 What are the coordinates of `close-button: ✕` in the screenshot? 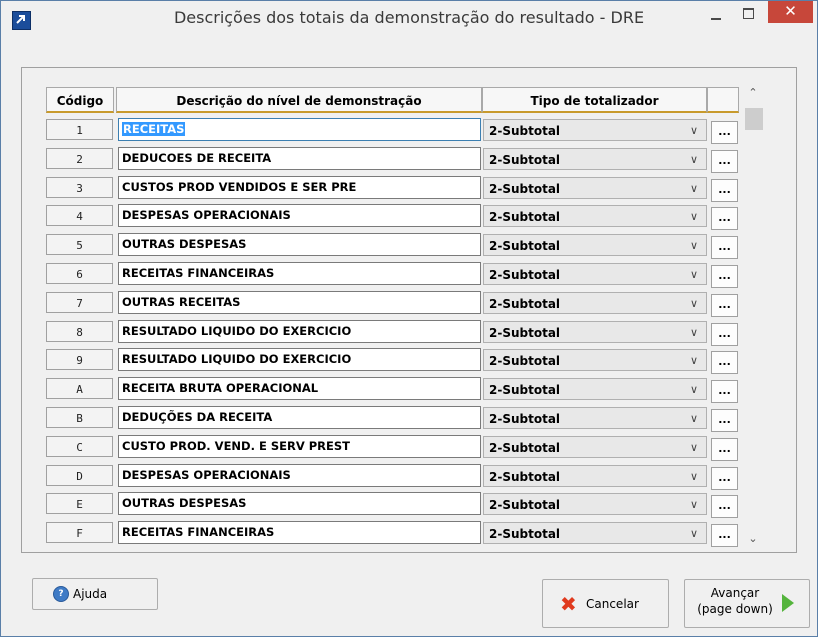 It's located at (790, 12).